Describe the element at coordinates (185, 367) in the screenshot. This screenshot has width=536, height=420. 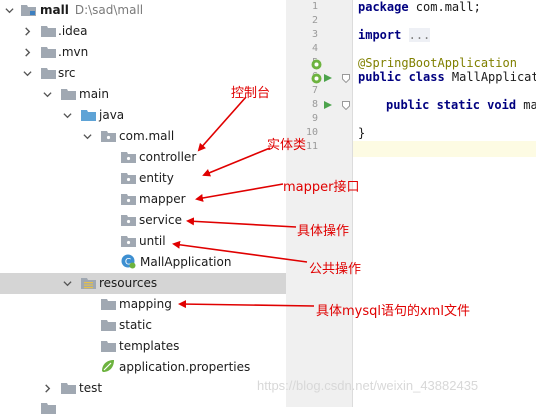
I see `tree-label: application.properties` at that location.